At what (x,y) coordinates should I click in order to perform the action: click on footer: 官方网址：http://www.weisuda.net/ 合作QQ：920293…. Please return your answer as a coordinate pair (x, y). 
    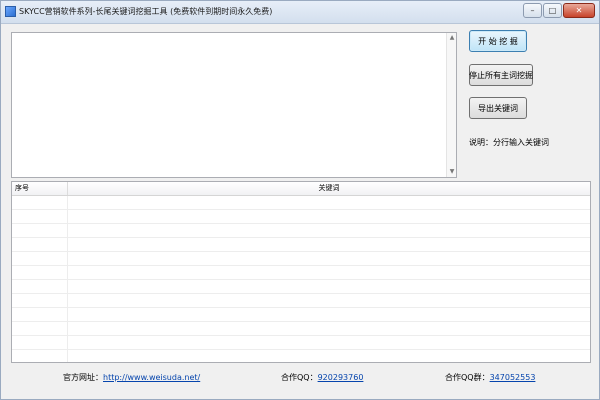
    Looking at the image, I should click on (300, 377).